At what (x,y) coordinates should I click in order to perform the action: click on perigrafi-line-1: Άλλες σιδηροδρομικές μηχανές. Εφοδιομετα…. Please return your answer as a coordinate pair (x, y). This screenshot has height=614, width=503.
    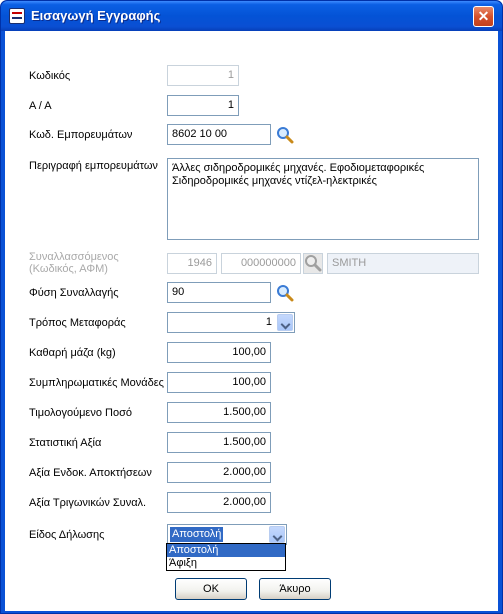
    Looking at the image, I should click on (298, 168).